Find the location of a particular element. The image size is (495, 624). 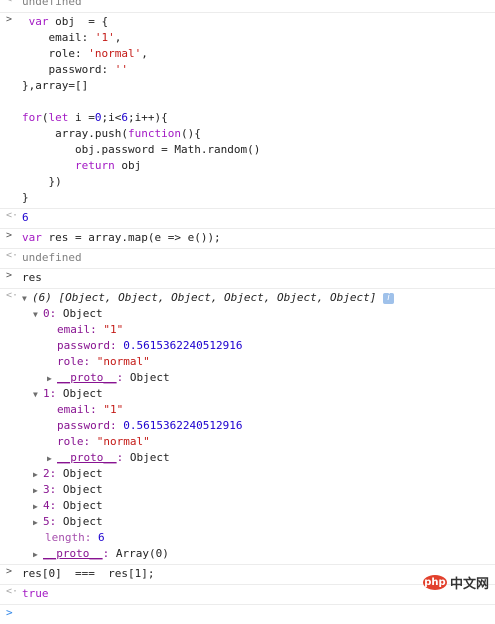

console-input-entry: > res is located at coordinates (247, 279).